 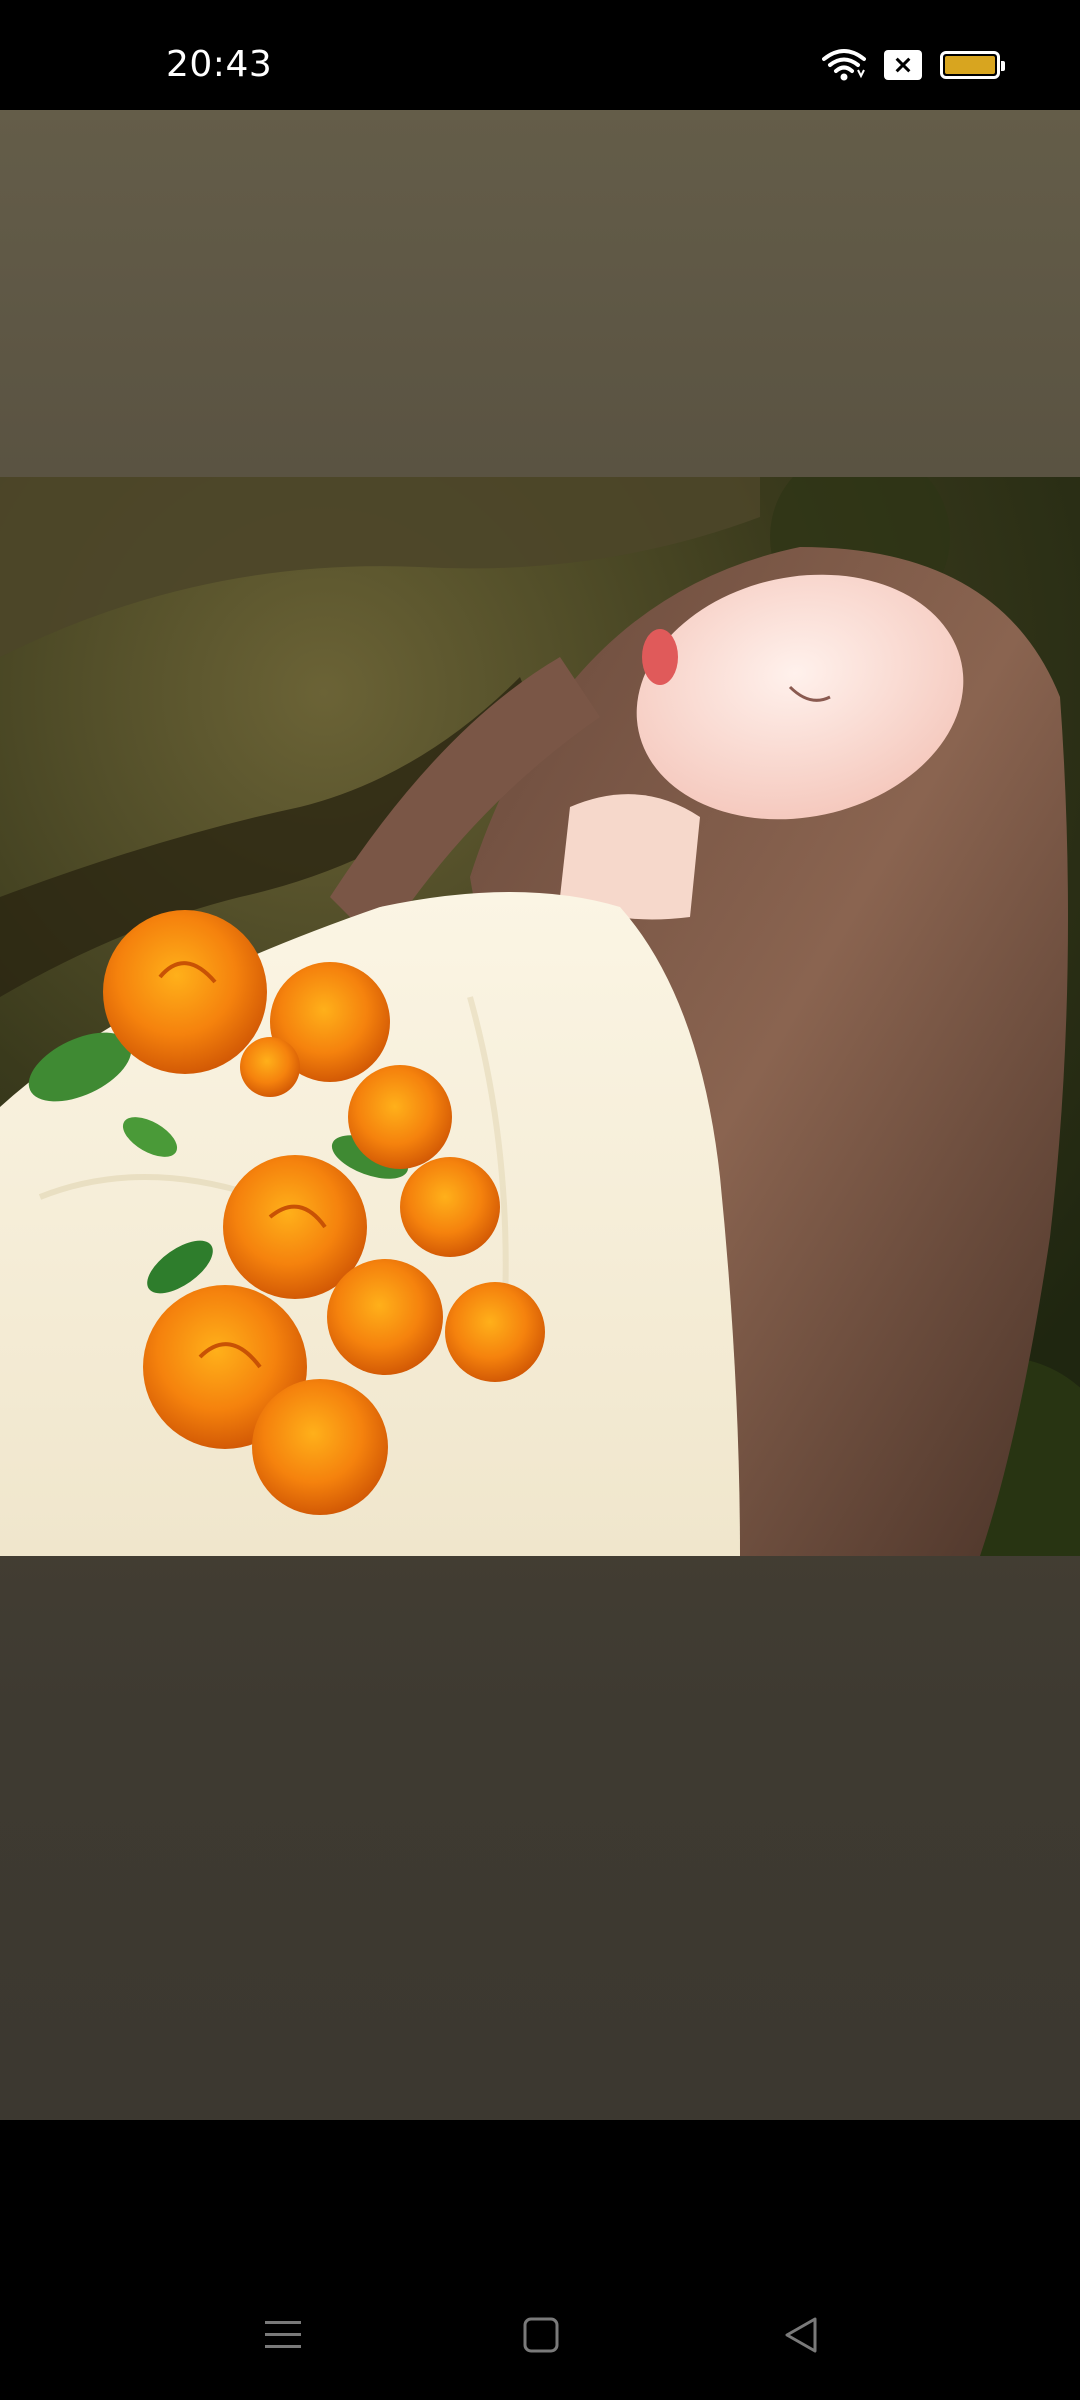 I want to click on back-icon, so click(x=801, y=2335).